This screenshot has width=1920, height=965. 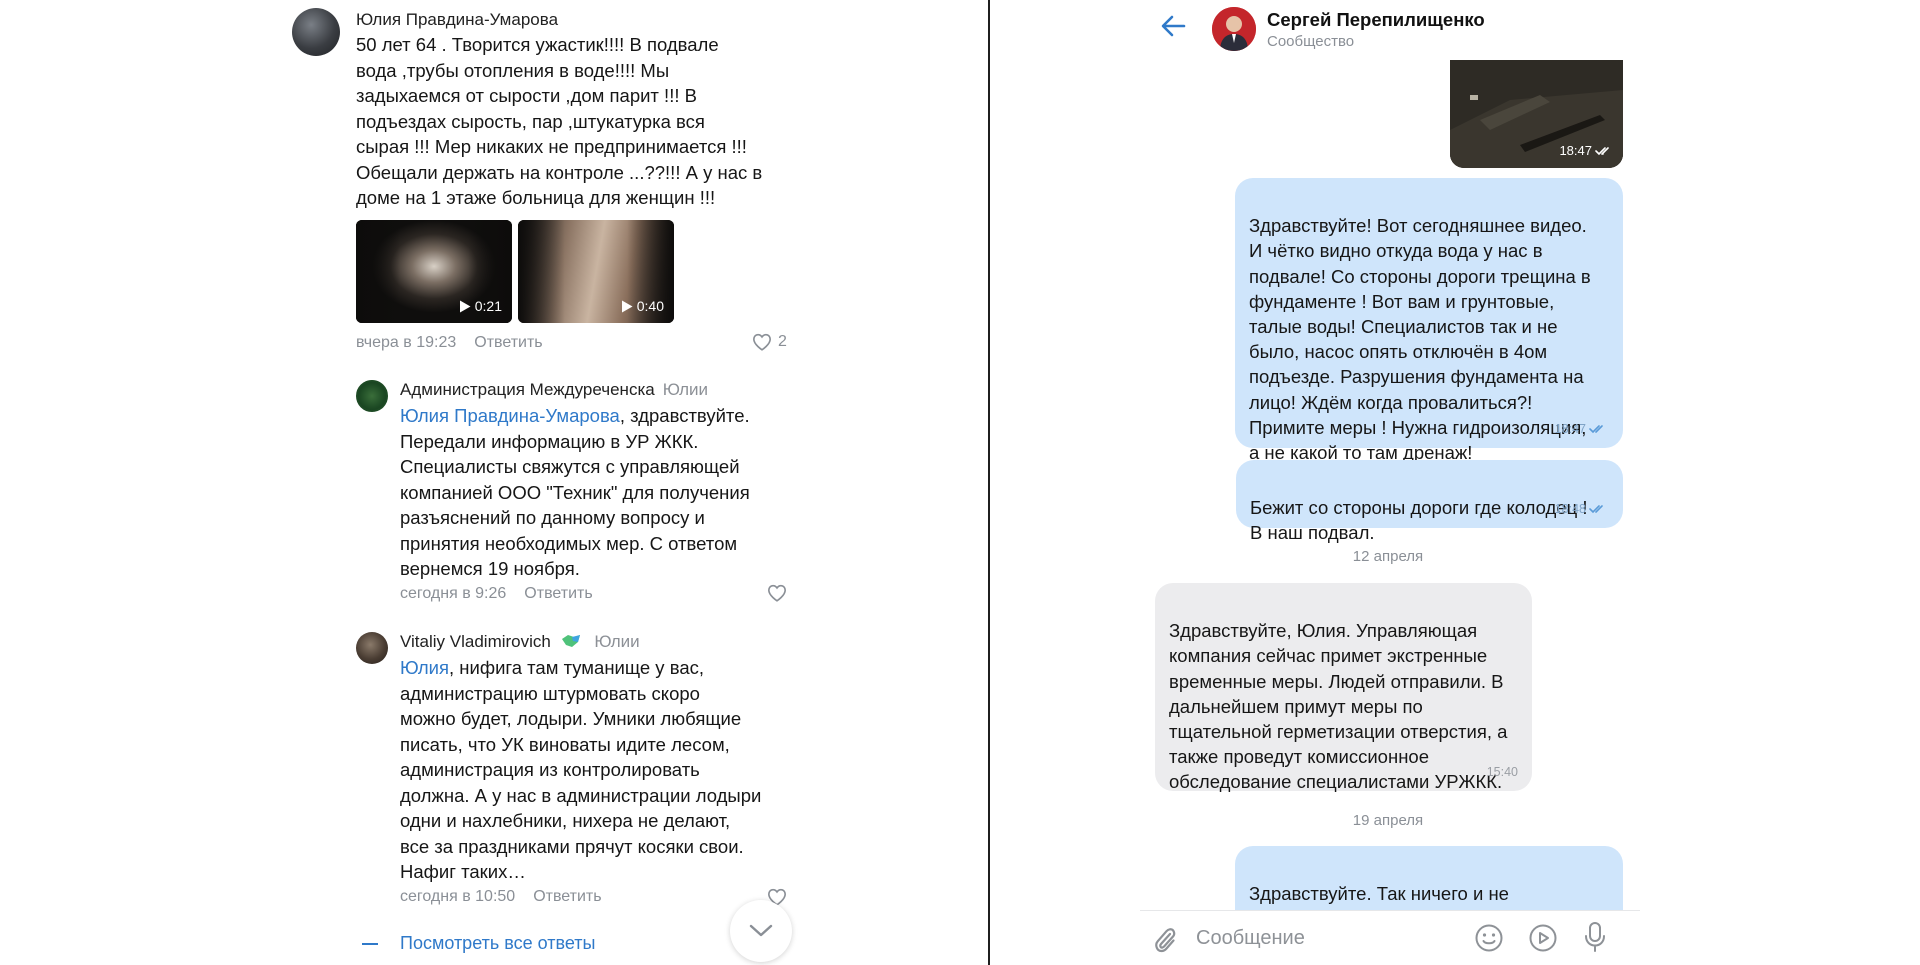 I want to click on message-time: 18:48, so click(x=1570, y=508).